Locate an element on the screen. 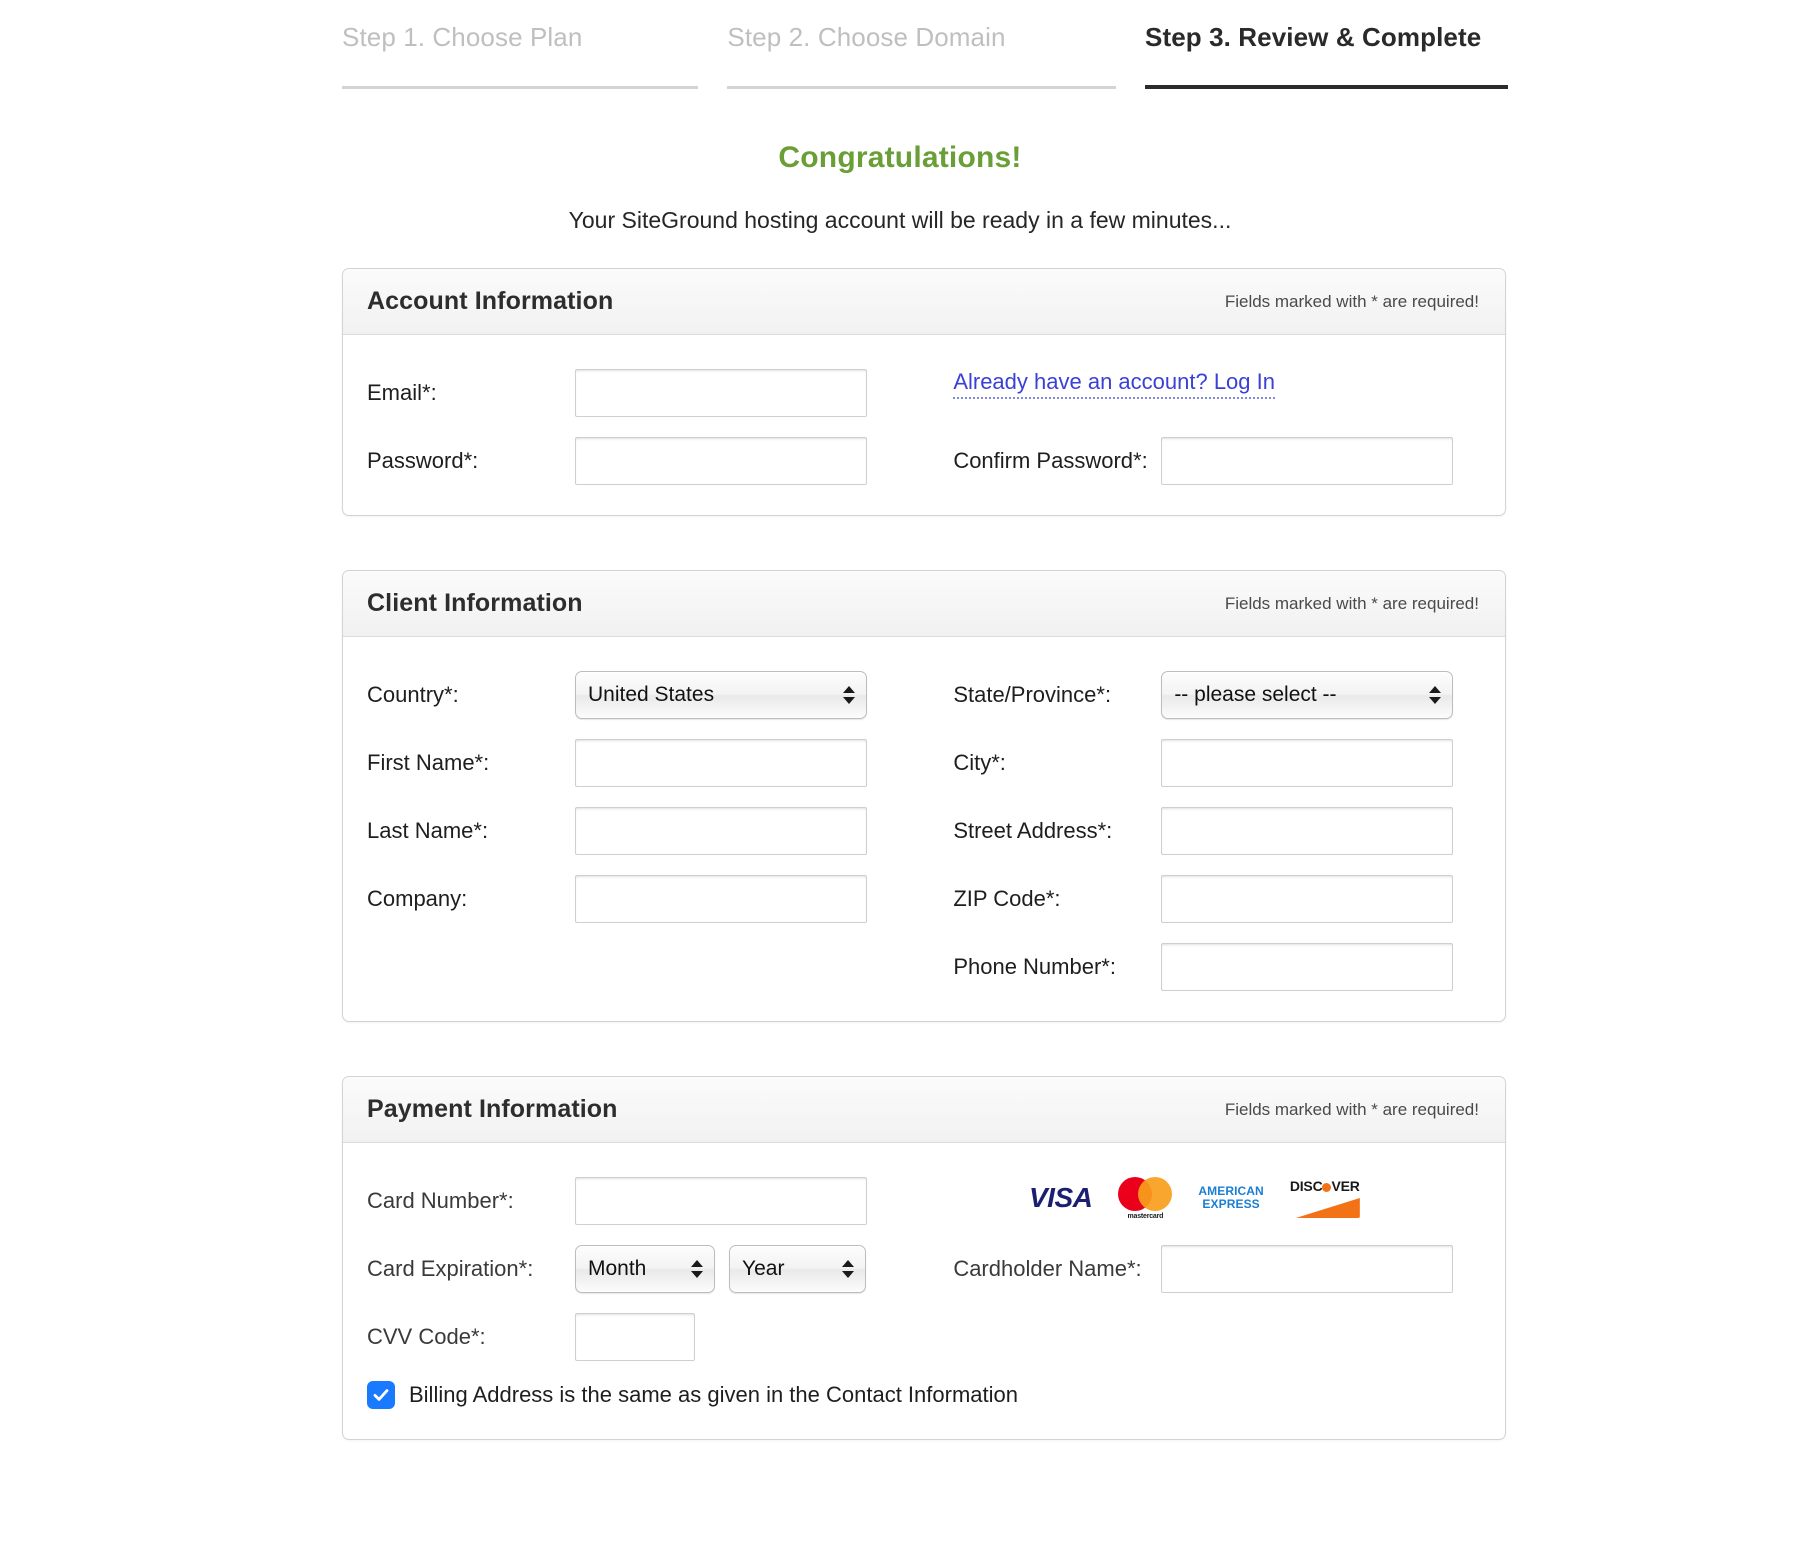  month-select-value: Month is located at coordinates (617, 1268).